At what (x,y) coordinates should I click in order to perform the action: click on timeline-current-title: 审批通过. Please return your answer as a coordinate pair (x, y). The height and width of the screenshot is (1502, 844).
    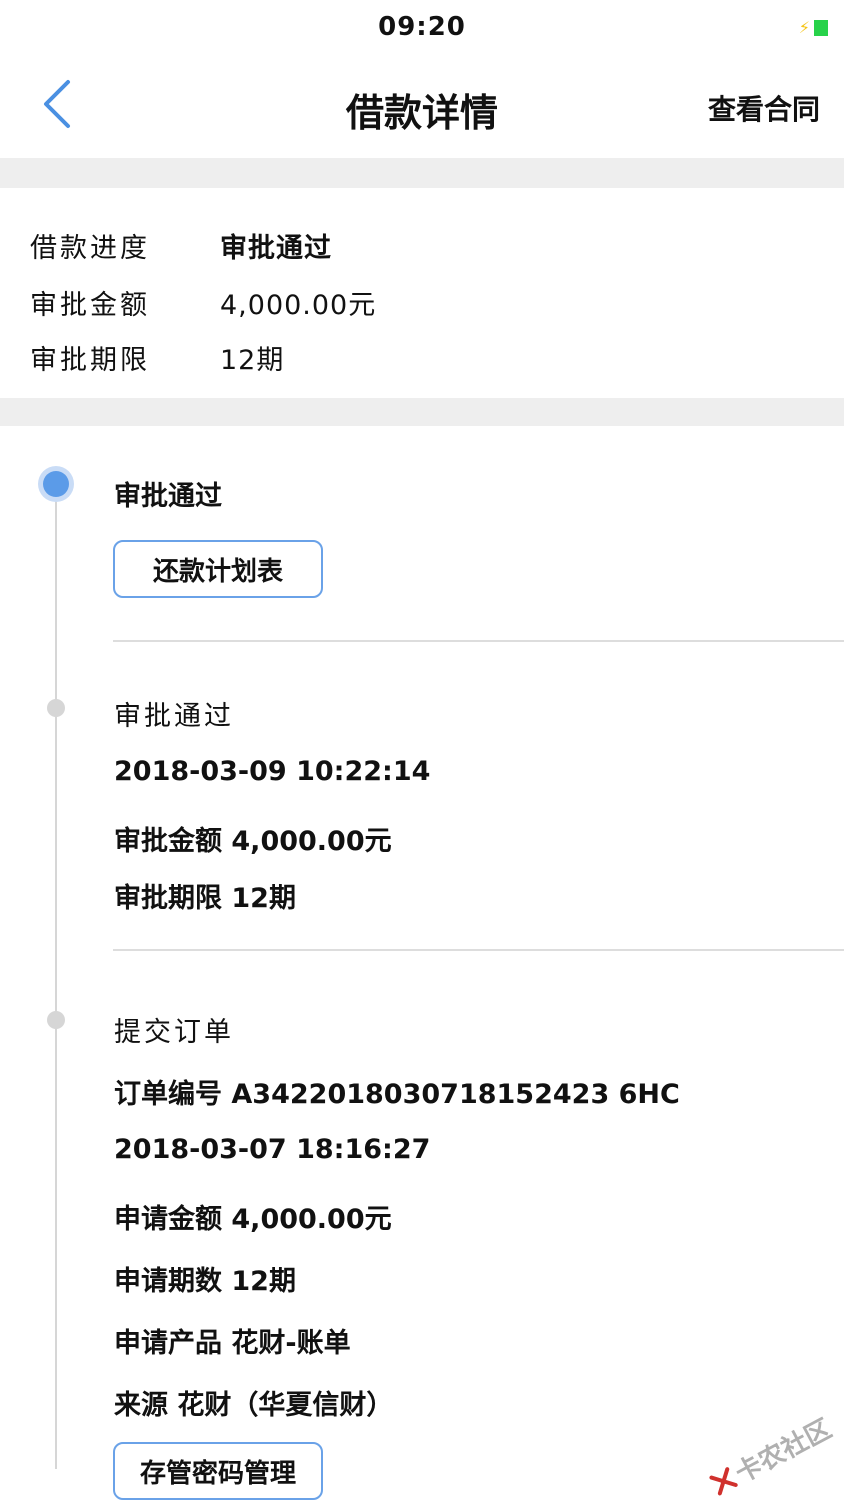
    Looking at the image, I should click on (168, 496).